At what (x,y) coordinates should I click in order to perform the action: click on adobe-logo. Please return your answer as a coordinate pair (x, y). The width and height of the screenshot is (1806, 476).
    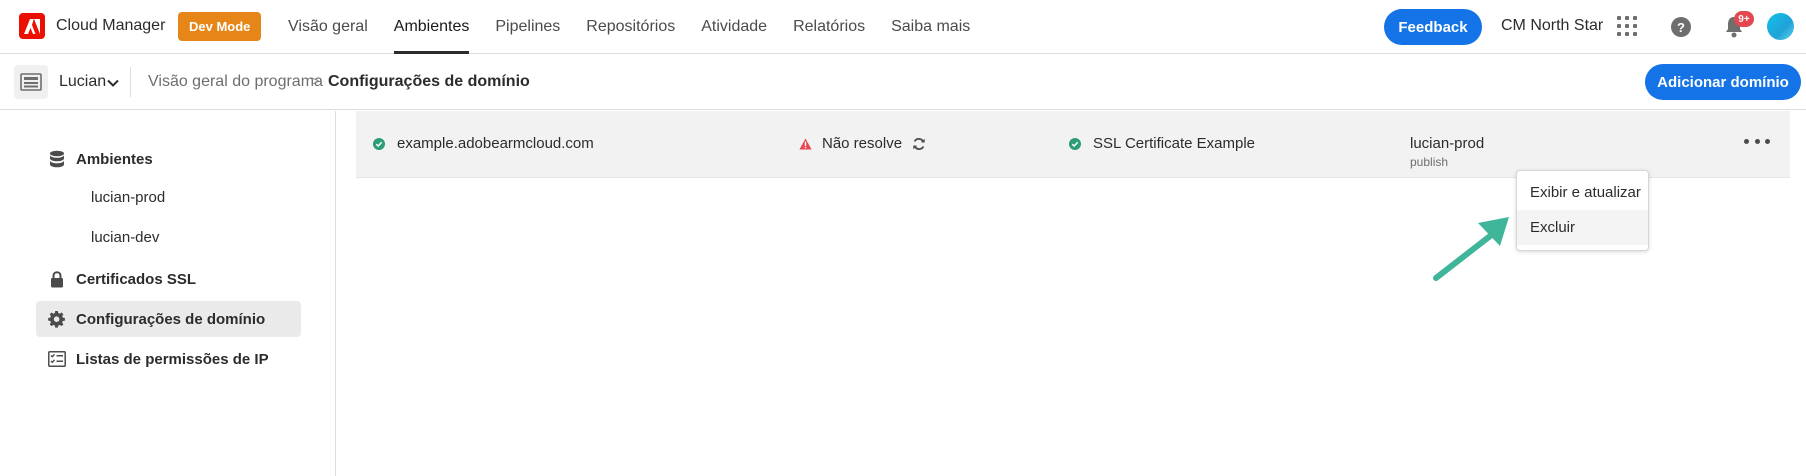
    Looking at the image, I should click on (32, 26).